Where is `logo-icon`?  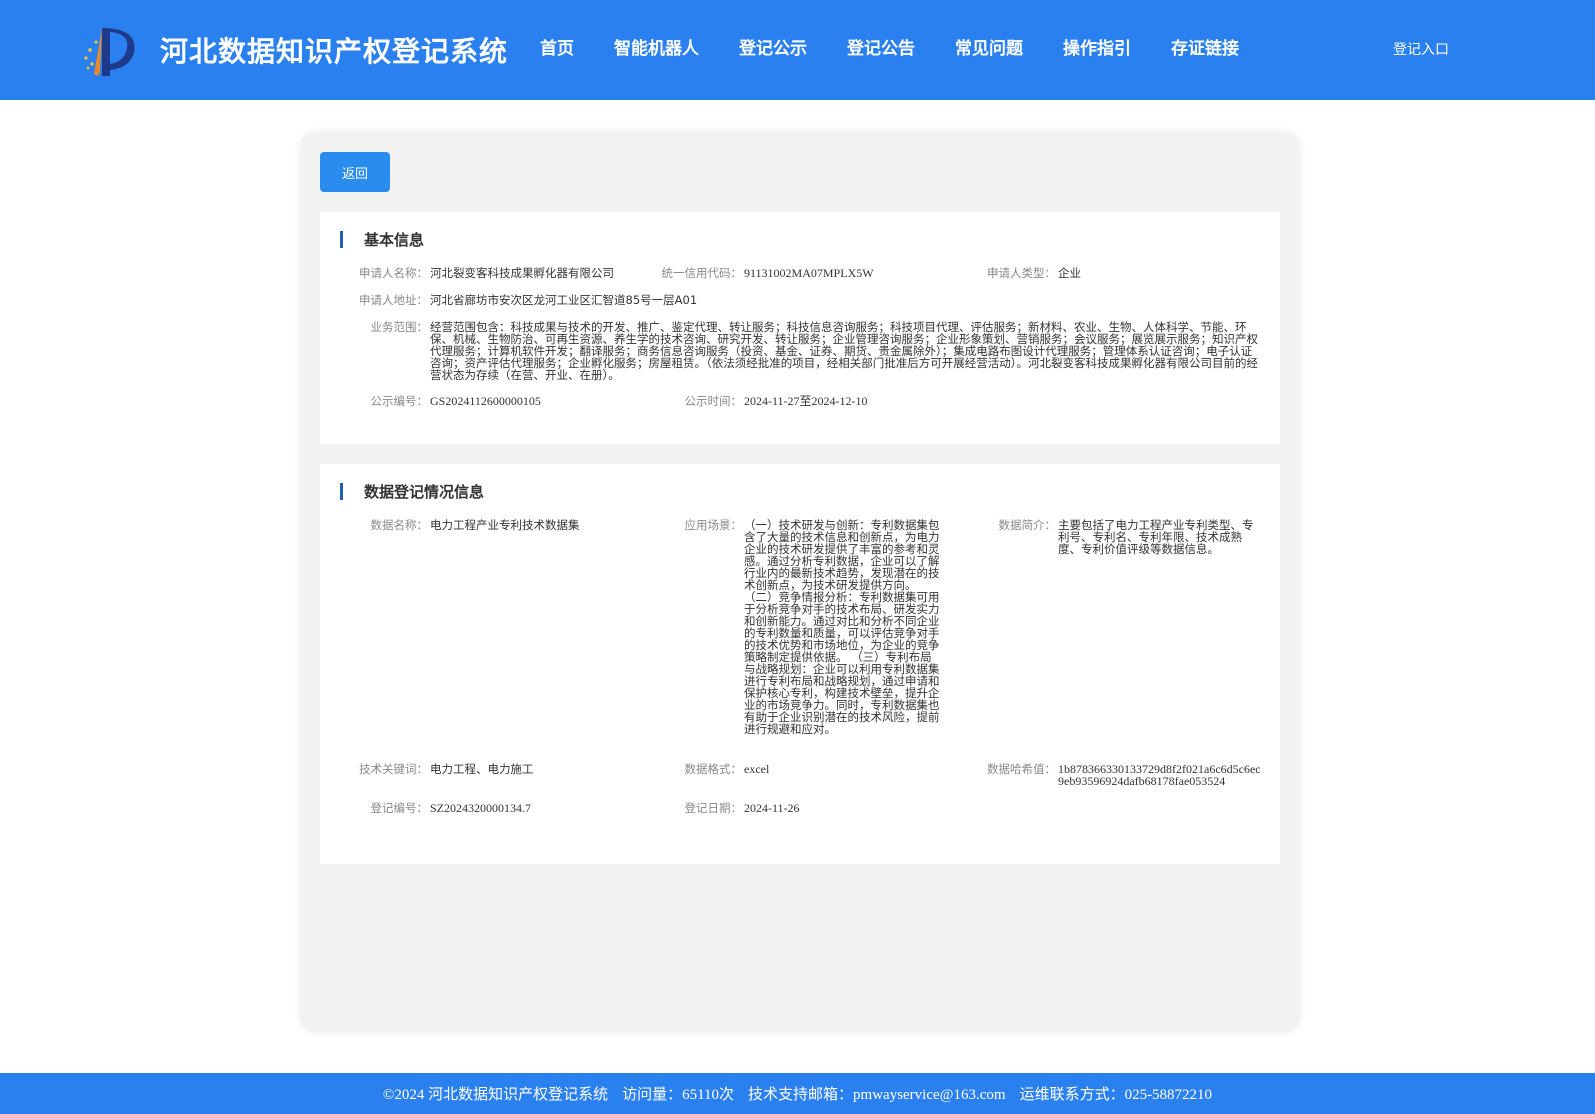 logo-icon is located at coordinates (109, 52).